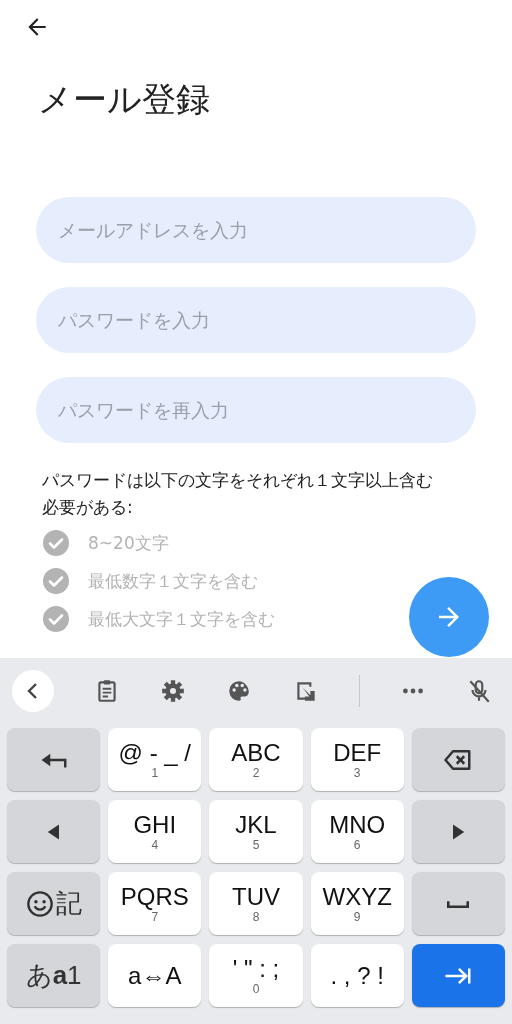 The height and width of the screenshot is (1024, 512). What do you see at coordinates (173, 691) in the screenshot?
I see `settings-icon` at bounding box center [173, 691].